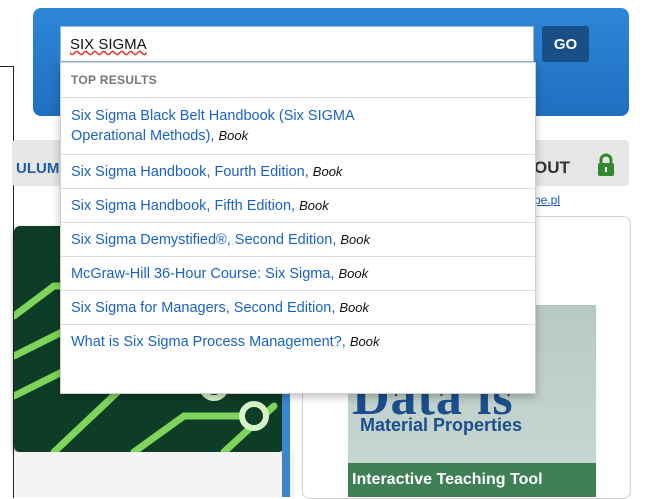  I want to click on suggestion-item: Six Sigma Handbook, Fourth Edition, Book, so click(298, 171).